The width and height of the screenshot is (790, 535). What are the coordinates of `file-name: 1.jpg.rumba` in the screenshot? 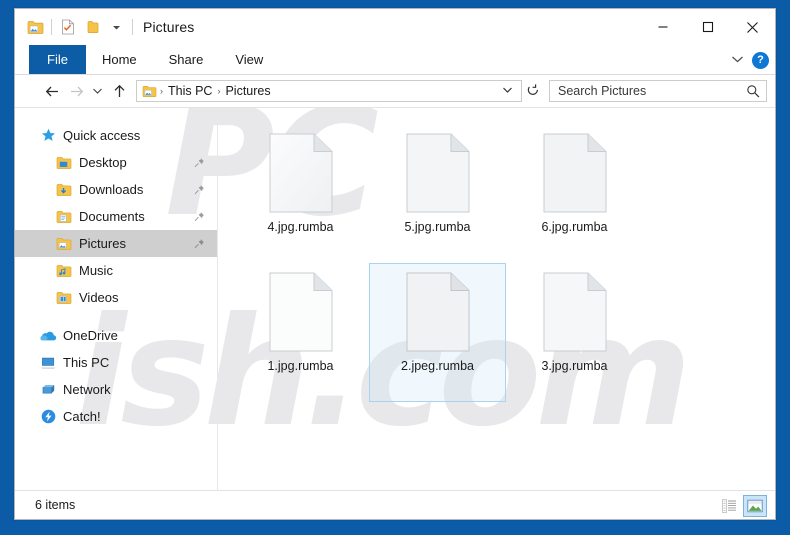 It's located at (300, 366).